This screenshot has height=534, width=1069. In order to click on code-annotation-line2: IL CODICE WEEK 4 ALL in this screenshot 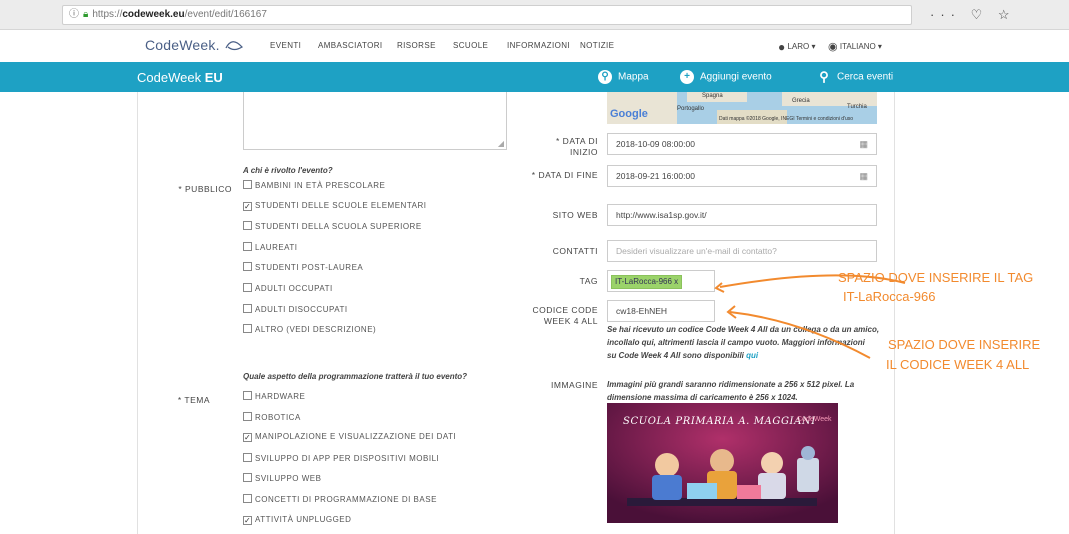, I will do `click(958, 364)`.